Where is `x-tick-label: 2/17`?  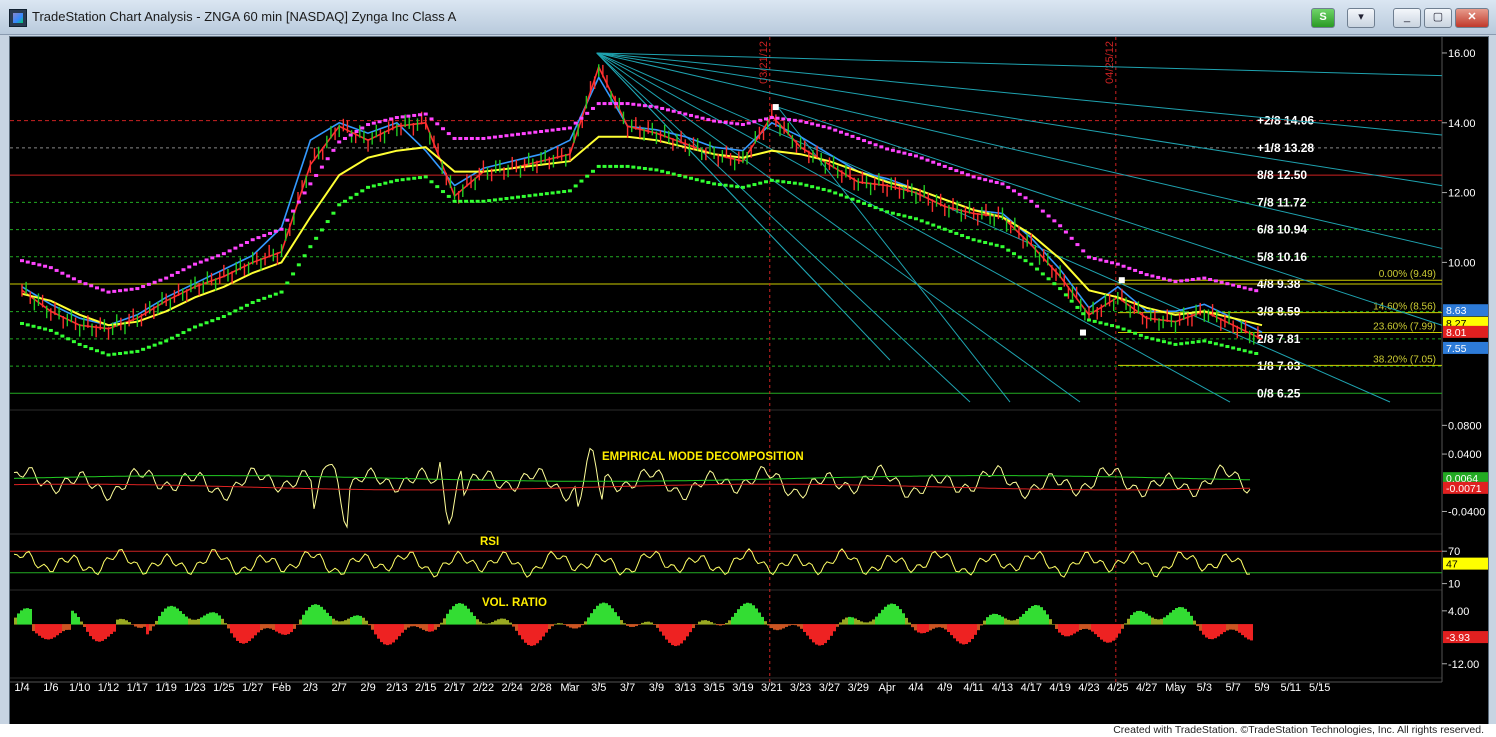
x-tick-label: 2/17 is located at coordinates (454, 688).